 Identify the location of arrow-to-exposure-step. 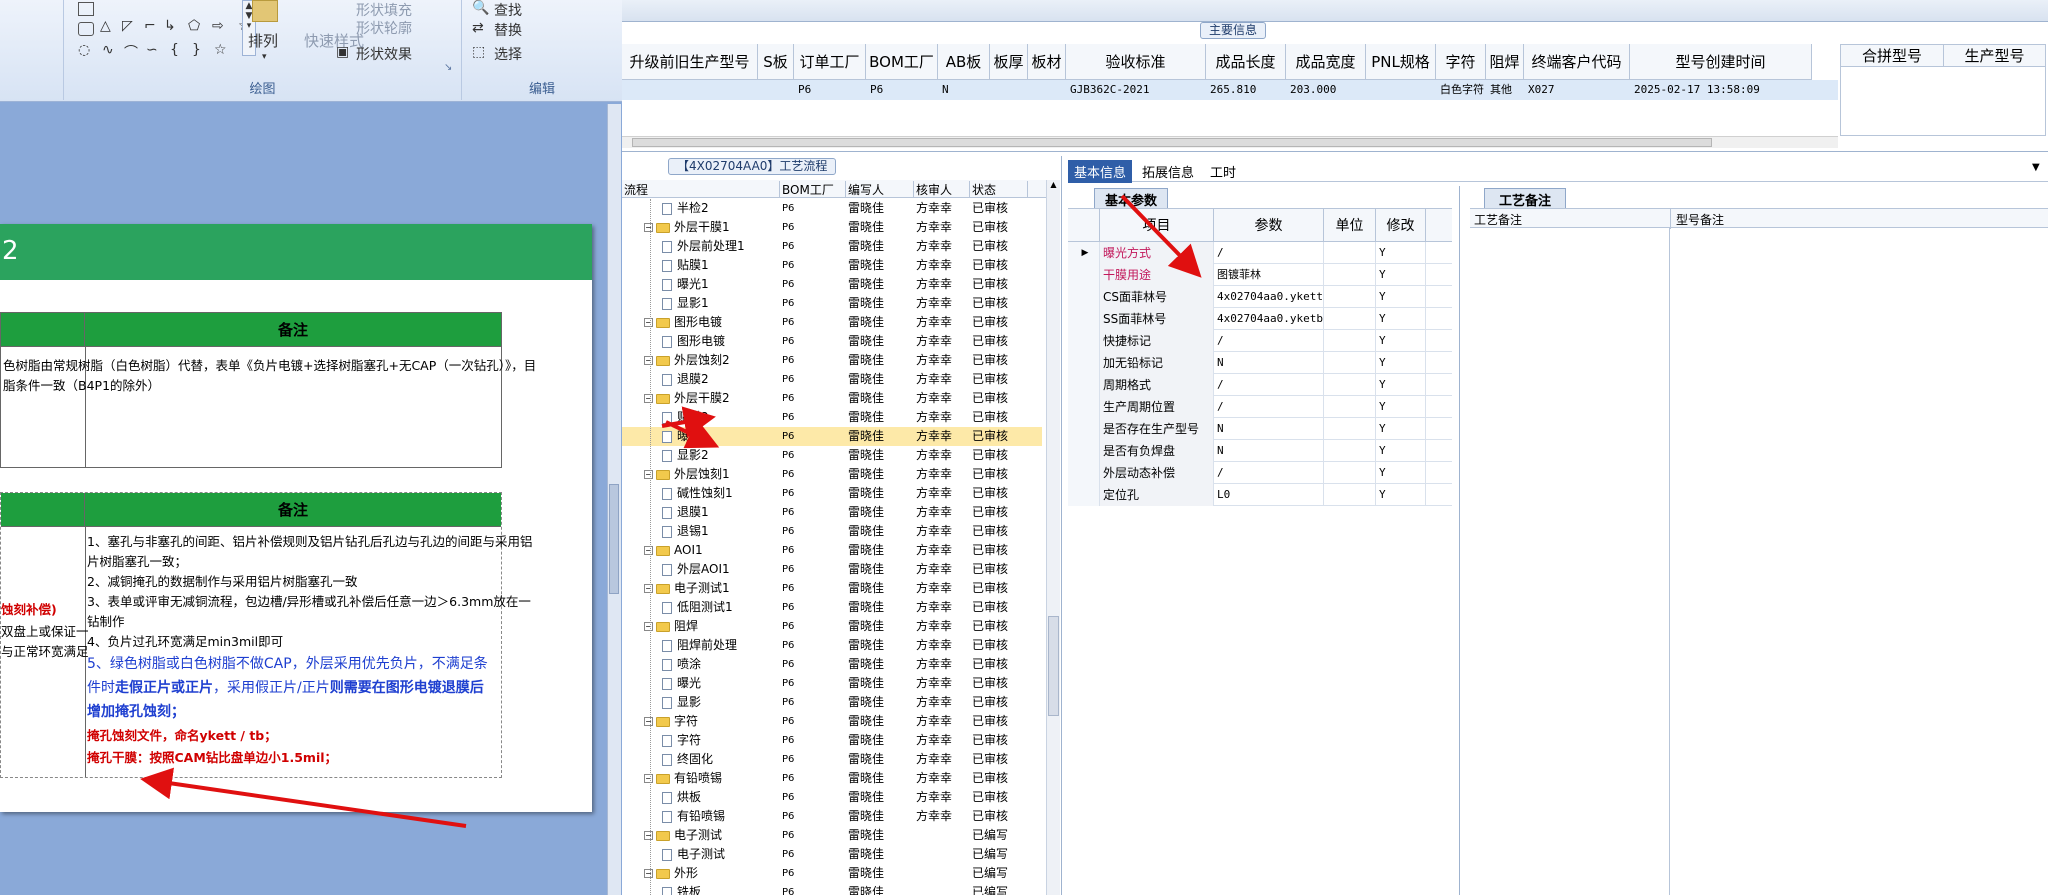
(692, 434).